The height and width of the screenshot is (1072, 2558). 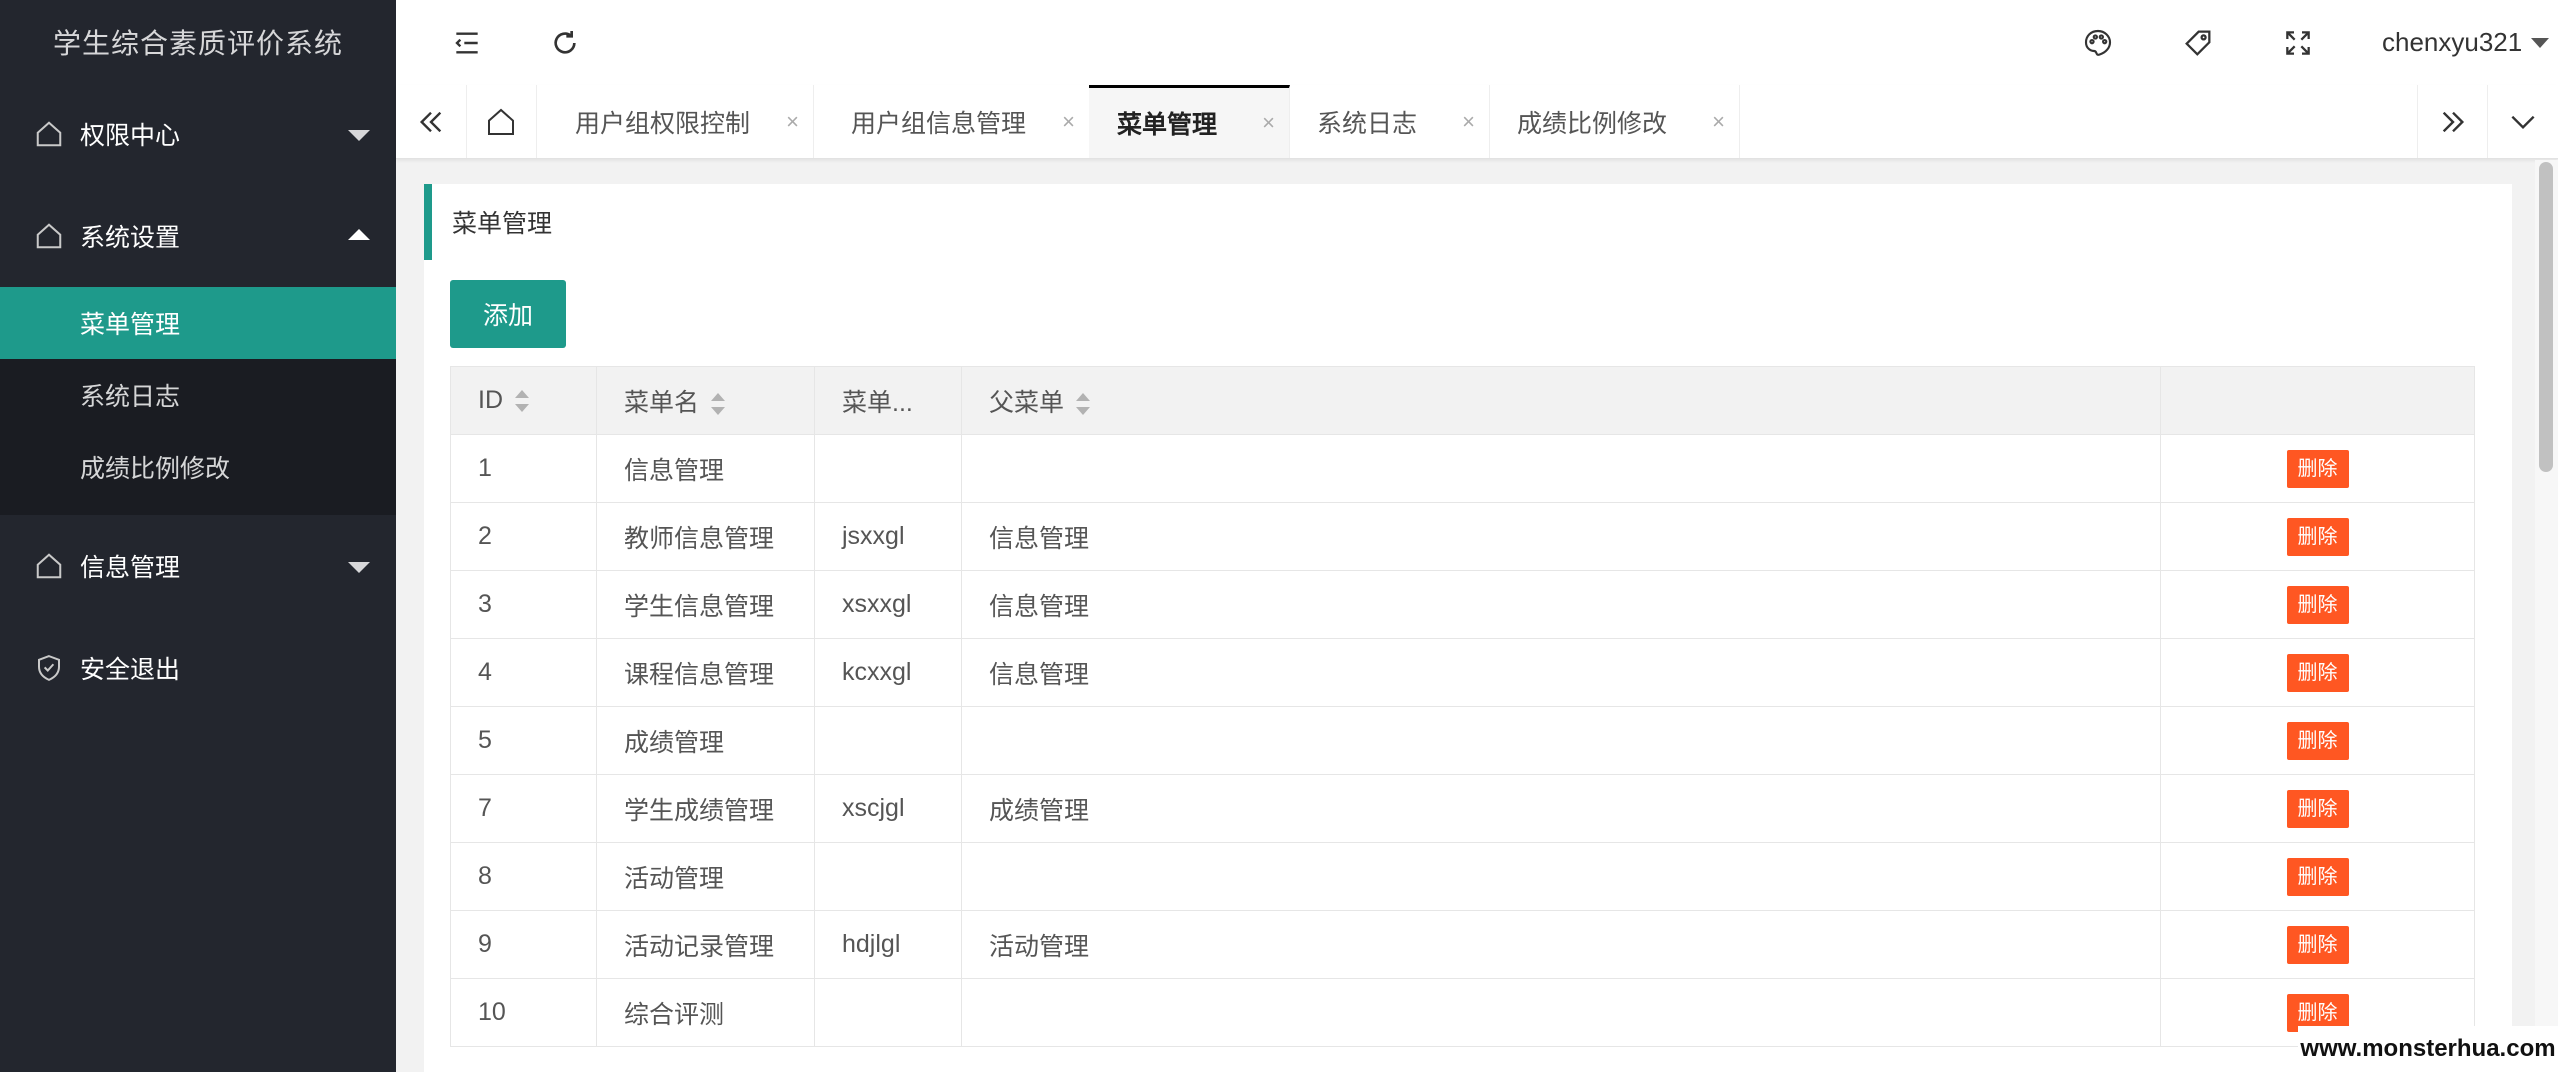 What do you see at coordinates (705, 536) in the screenshot?
I see `cell-menu-name: 教师信息管理` at bounding box center [705, 536].